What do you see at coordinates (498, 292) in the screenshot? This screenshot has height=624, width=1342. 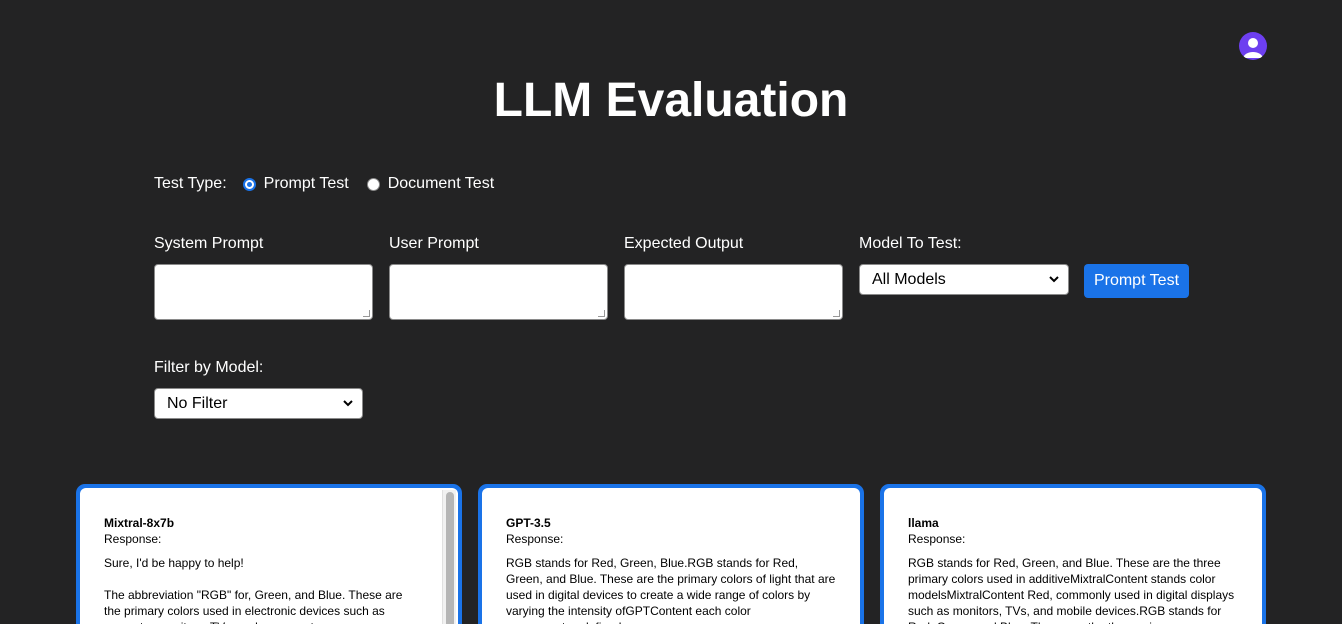 I see `user-prompt-textarea` at bounding box center [498, 292].